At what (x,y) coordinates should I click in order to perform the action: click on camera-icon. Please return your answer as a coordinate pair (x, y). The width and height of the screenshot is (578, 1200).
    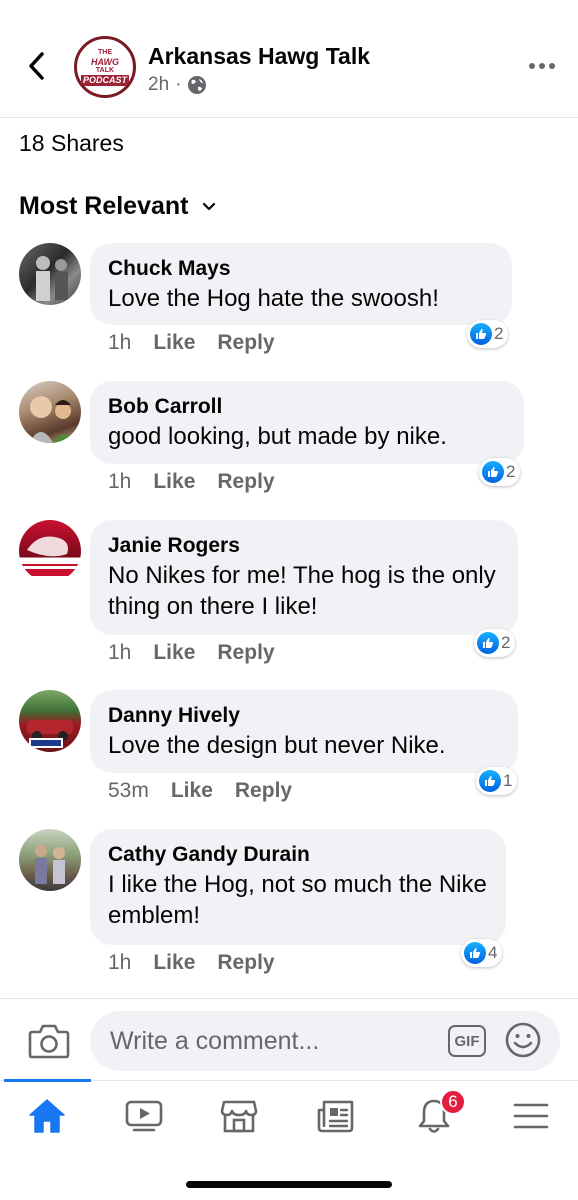
    Looking at the image, I should click on (49, 1041).